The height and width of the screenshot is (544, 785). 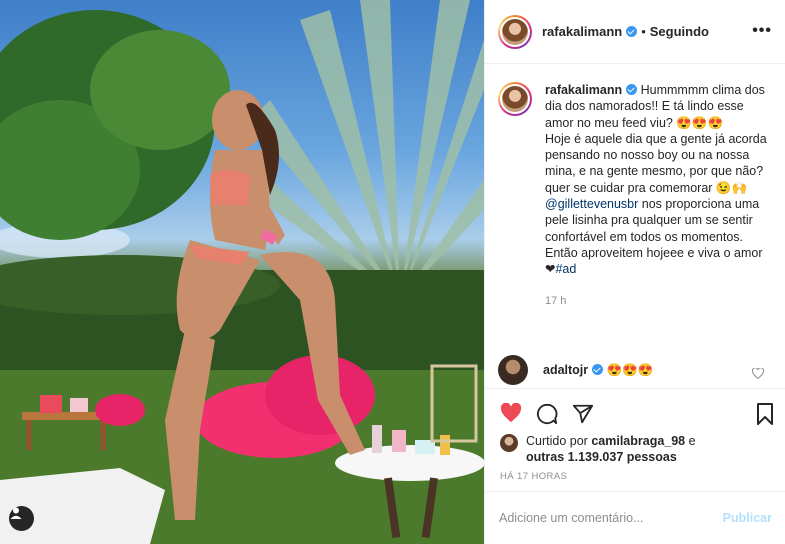 What do you see at coordinates (557, 441) in the screenshot?
I see `liked-by-prefix: Curtido por` at bounding box center [557, 441].